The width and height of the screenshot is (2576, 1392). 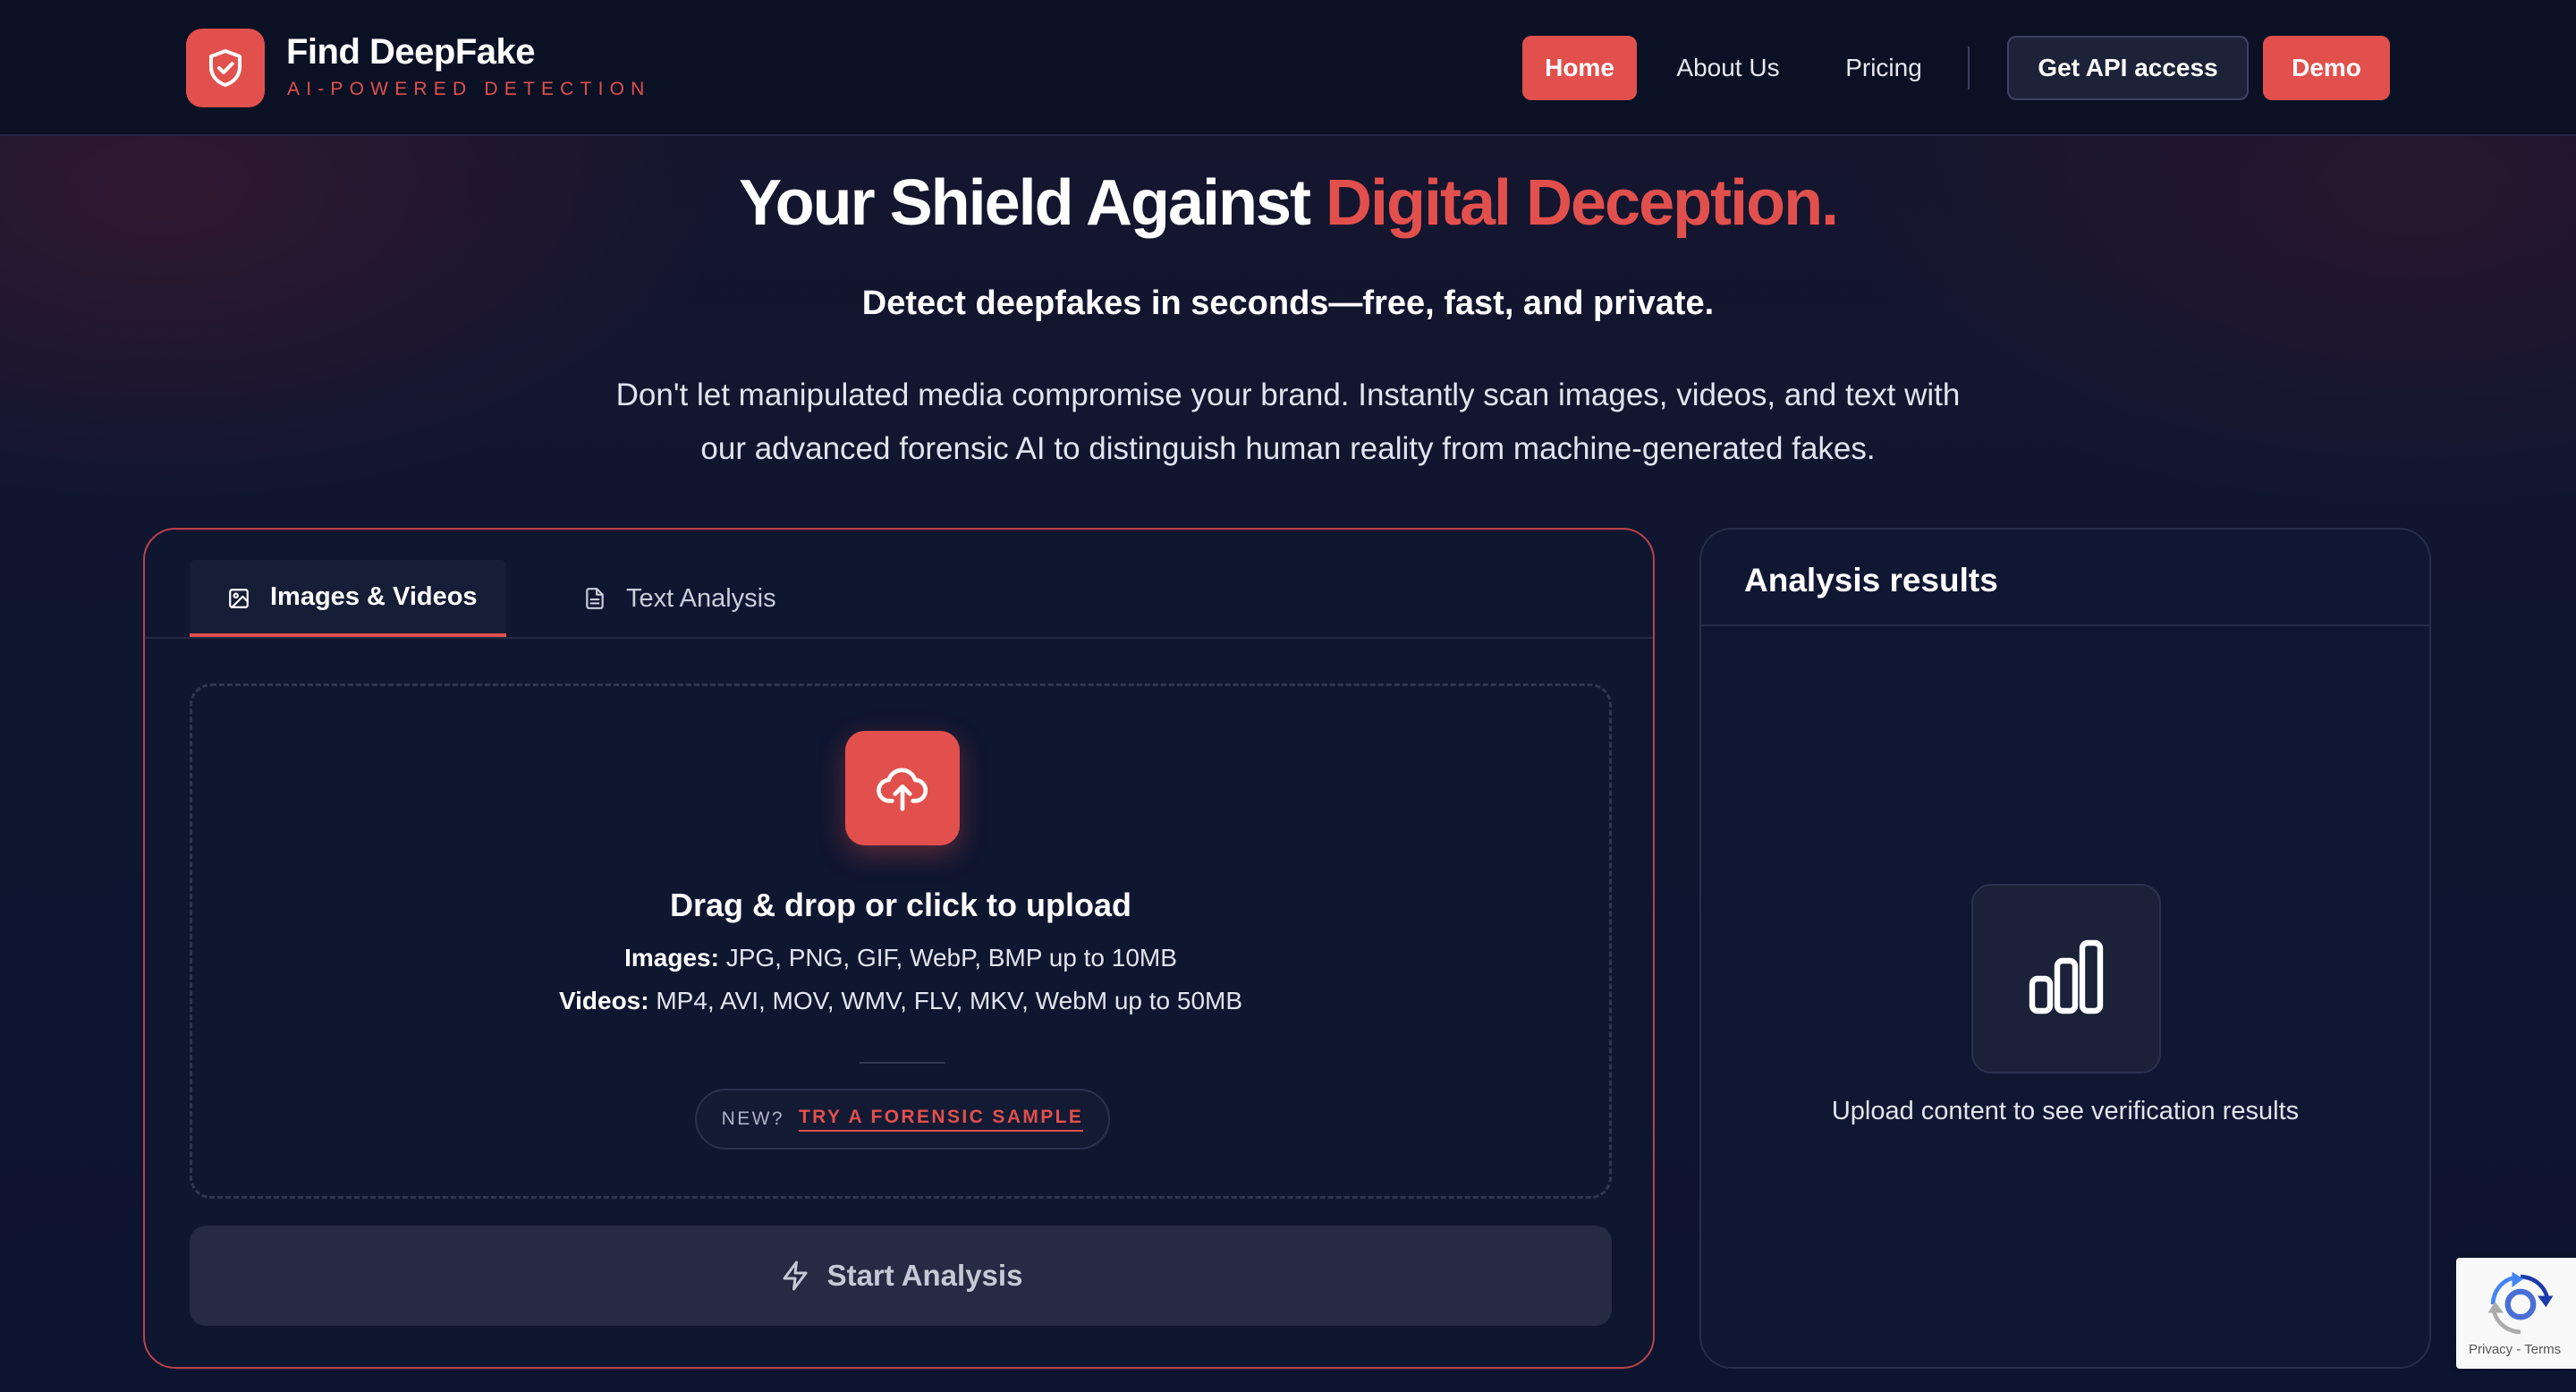 What do you see at coordinates (1728, 68) in the screenshot?
I see `nav-about-link: About Us` at bounding box center [1728, 68].